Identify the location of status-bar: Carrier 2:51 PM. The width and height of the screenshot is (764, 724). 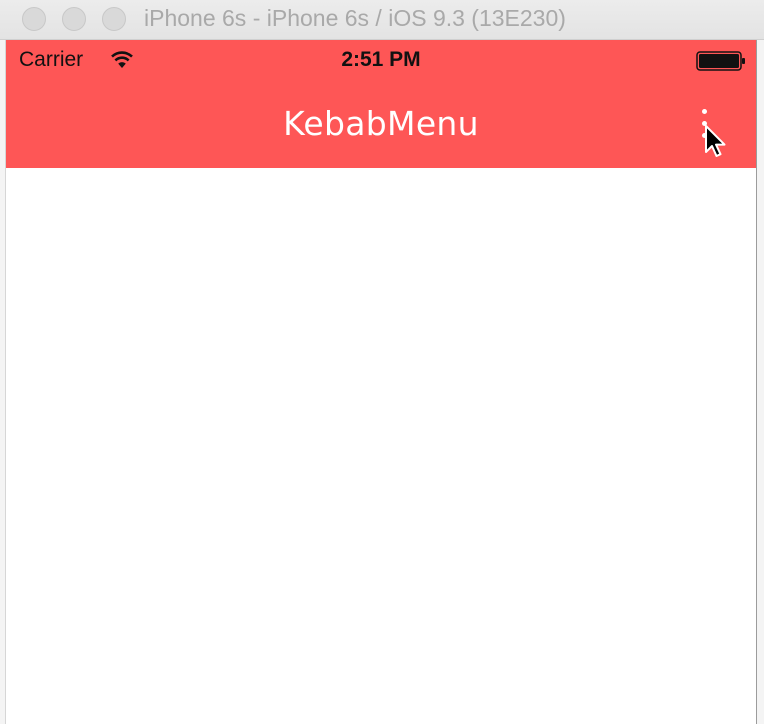
(381, 60).